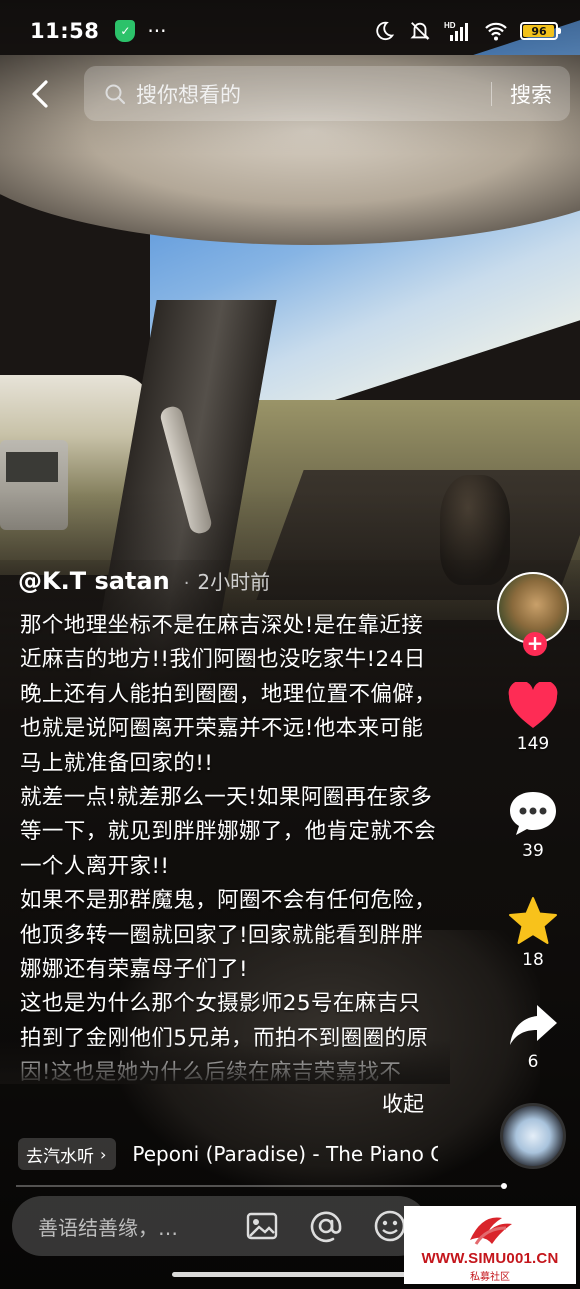 The height and width of the screenshot is (1289, 580). Describe the element at coordinates (491, 93) in the screenshot. I see `search-divider` at that location.